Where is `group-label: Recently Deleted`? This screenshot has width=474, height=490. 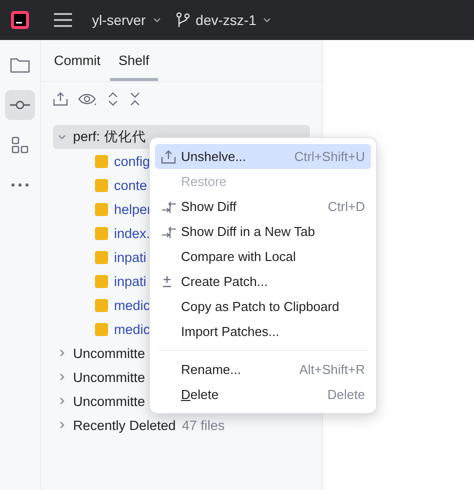
group-label: Recently Deleted is located at coordinates (124, 425).